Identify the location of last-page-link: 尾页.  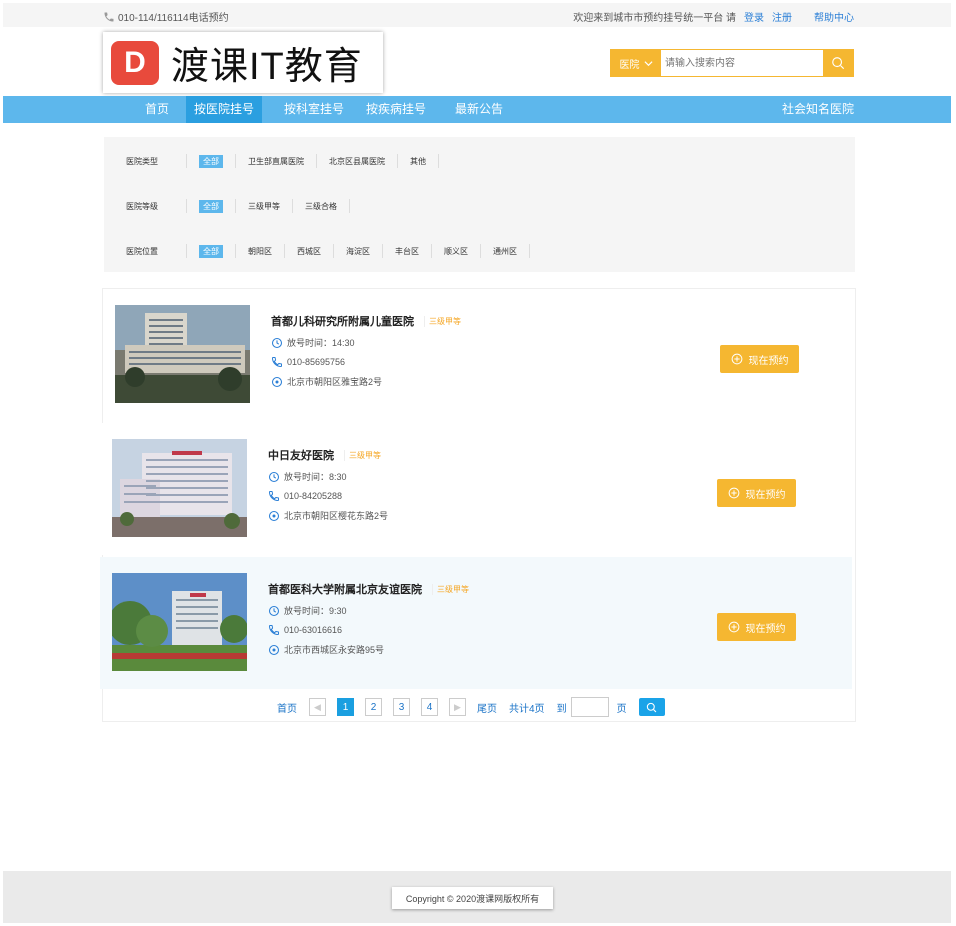
(487, 707).